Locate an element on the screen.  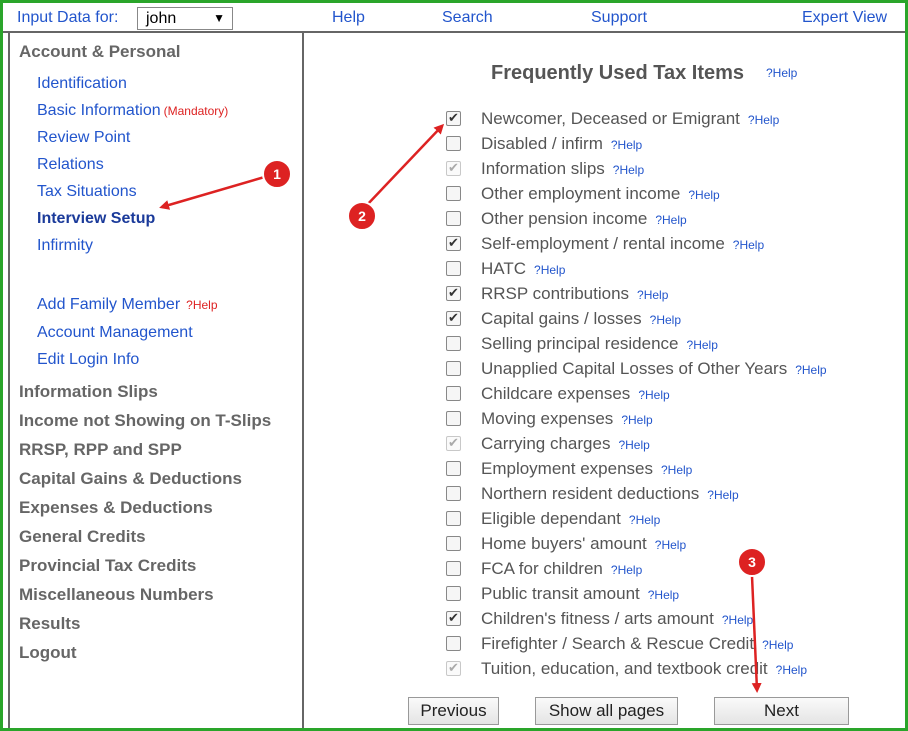
user-select: john ▼ is located at coordinates (185, 18).